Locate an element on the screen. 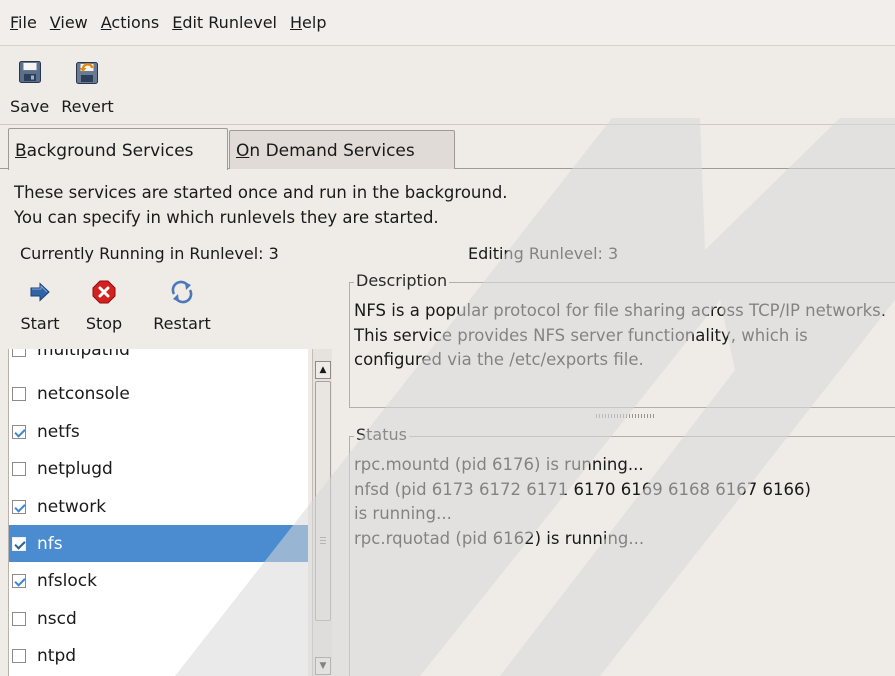 The width and height of the screenshot is (895, 676). list-item-selected: nfs is located at coordinates (158, 543).